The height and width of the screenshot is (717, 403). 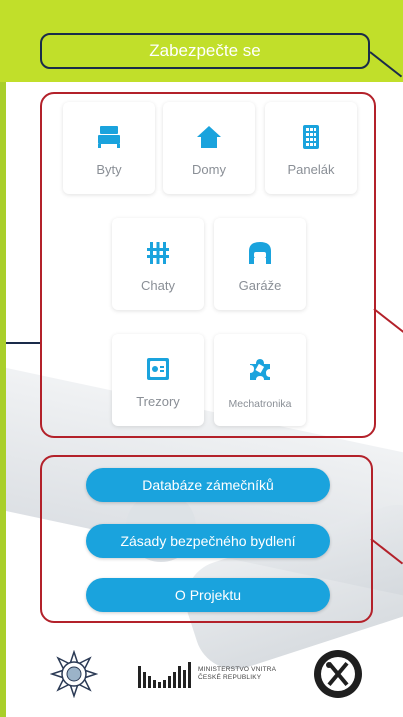 I want to click on tile-label: Garáže, so click(x=260, y=285).